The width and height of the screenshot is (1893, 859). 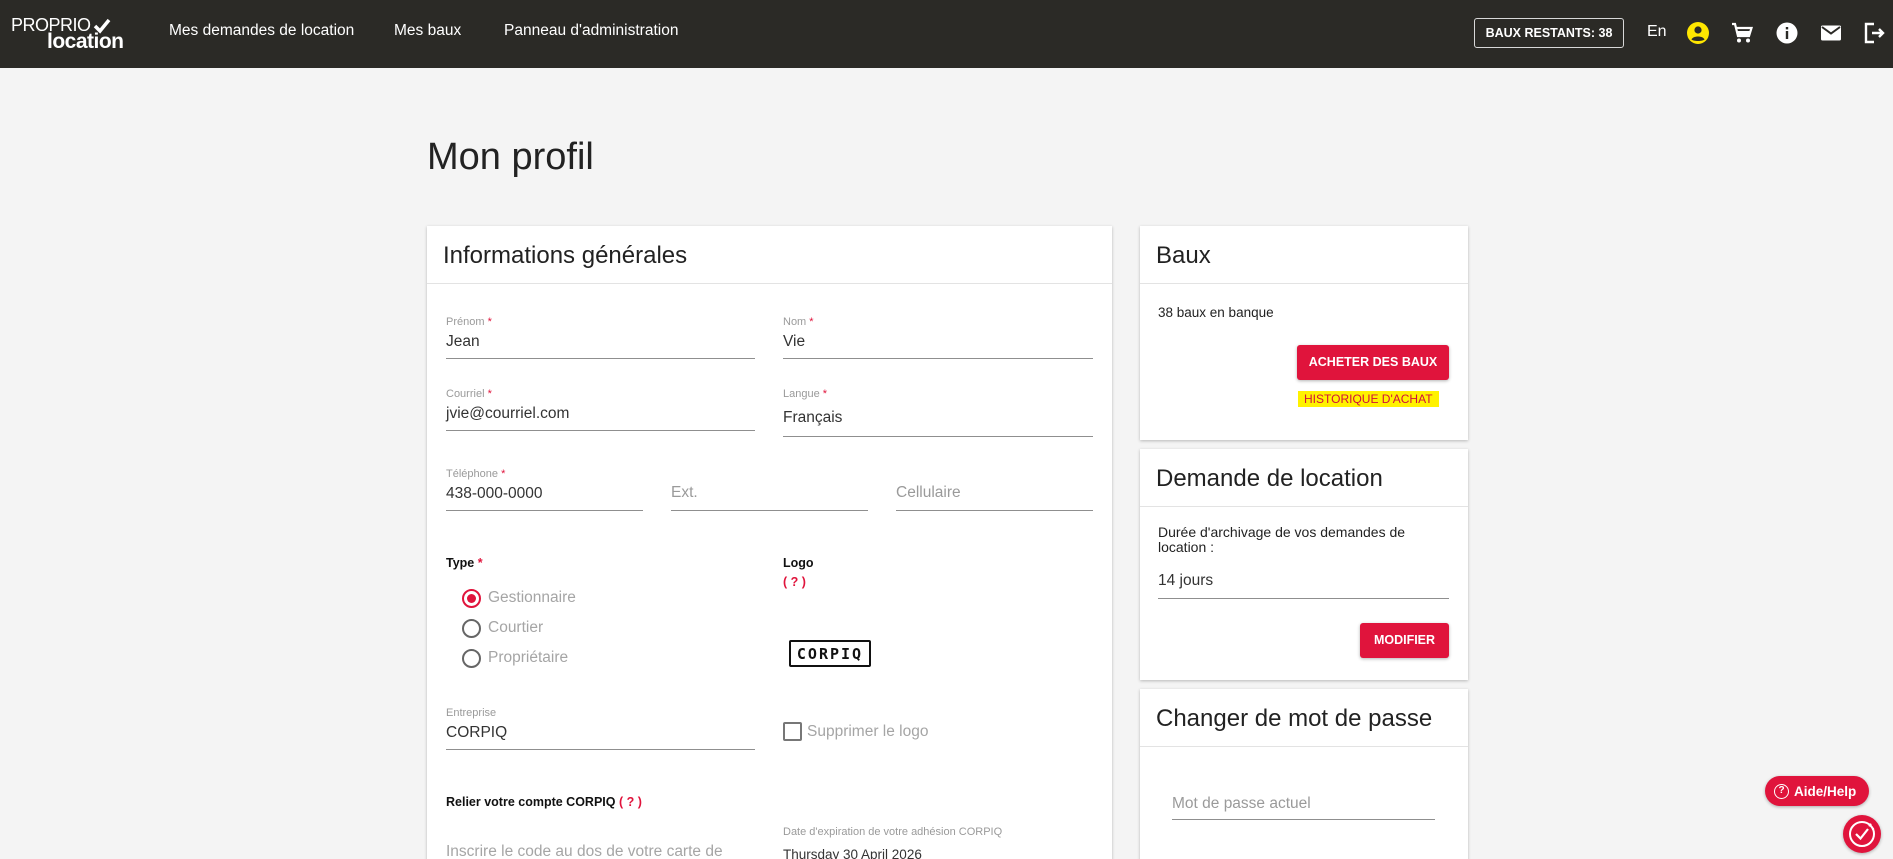 What do you see at coordinates (1303, 581) in the screenshot?
I see `archive-duration-value: 14 jours` at bounding box center [1303, 581].